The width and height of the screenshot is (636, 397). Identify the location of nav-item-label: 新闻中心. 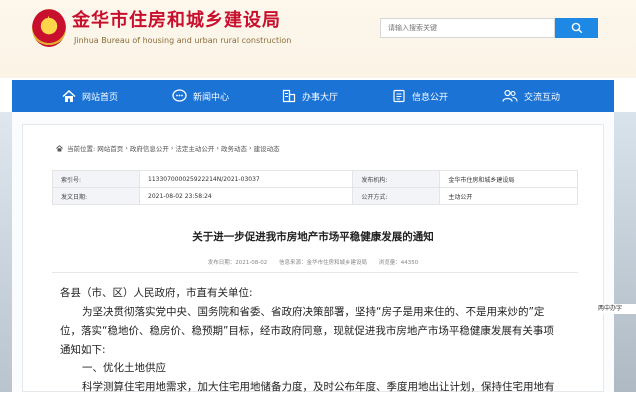
(211, 97).